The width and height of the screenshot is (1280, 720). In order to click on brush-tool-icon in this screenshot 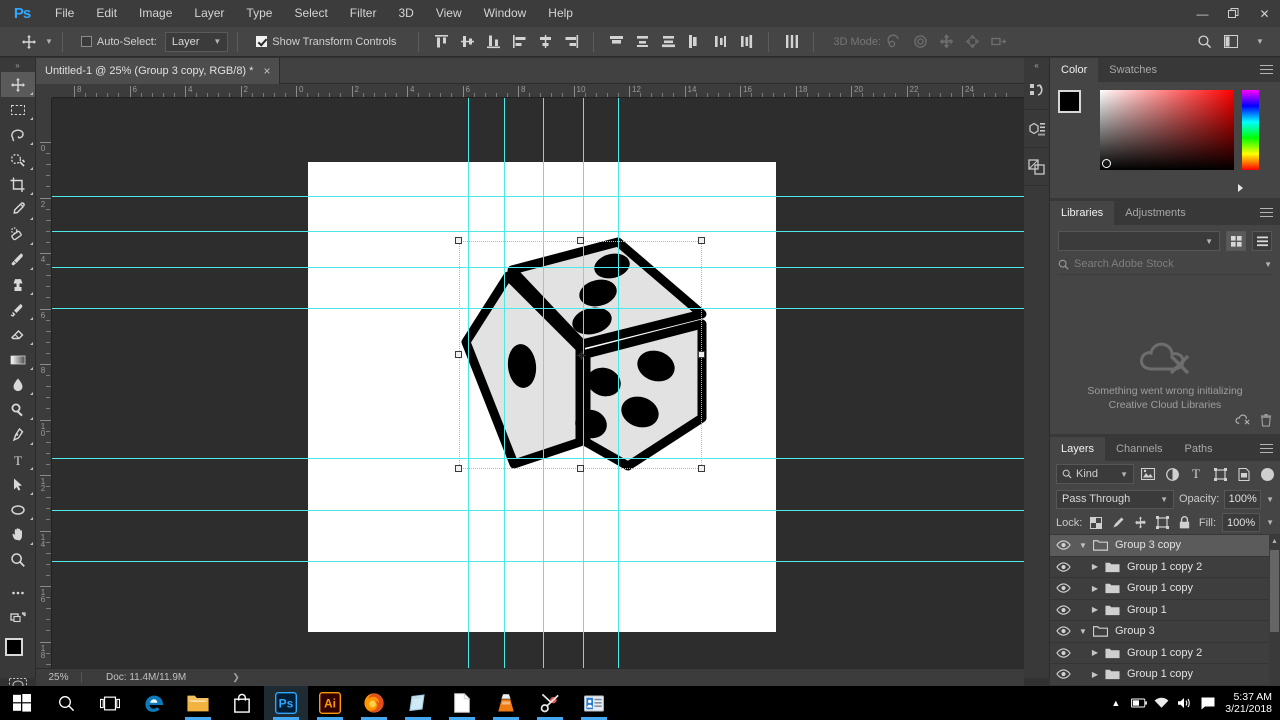, I will do `click(18, 259)`.